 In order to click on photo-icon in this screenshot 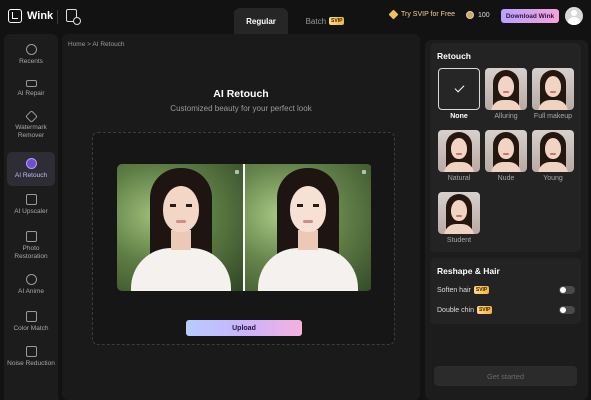, I will do `click(31, 236)`.